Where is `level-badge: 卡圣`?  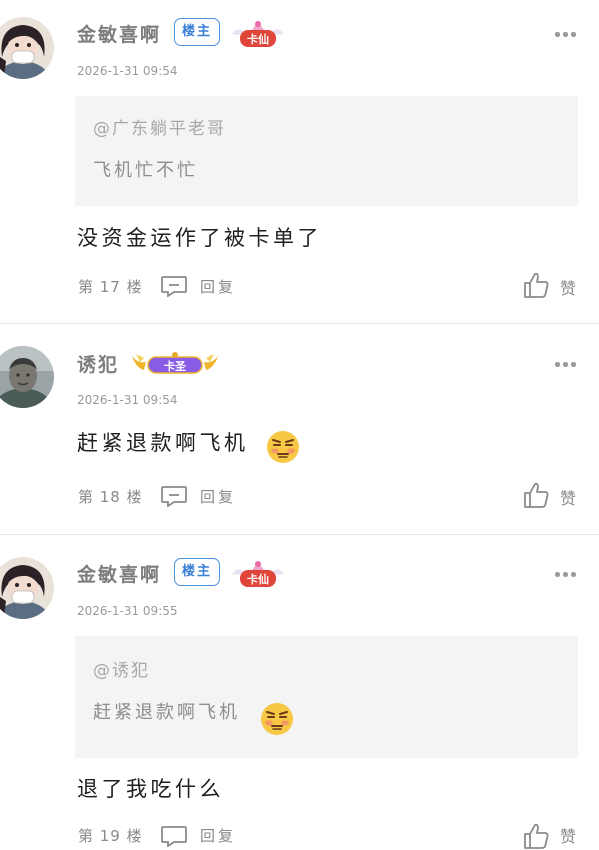
level-badge: 卡圣 is located at coordinates (175, 363).